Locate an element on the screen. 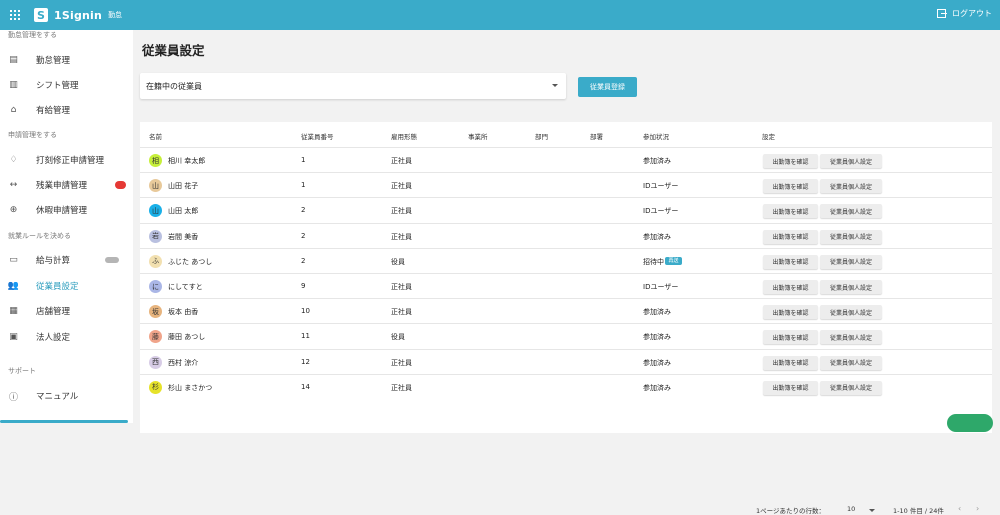 This screenshot has height=515, width=1000. column-header-name: 名前 is located at coordinates (155, 137).